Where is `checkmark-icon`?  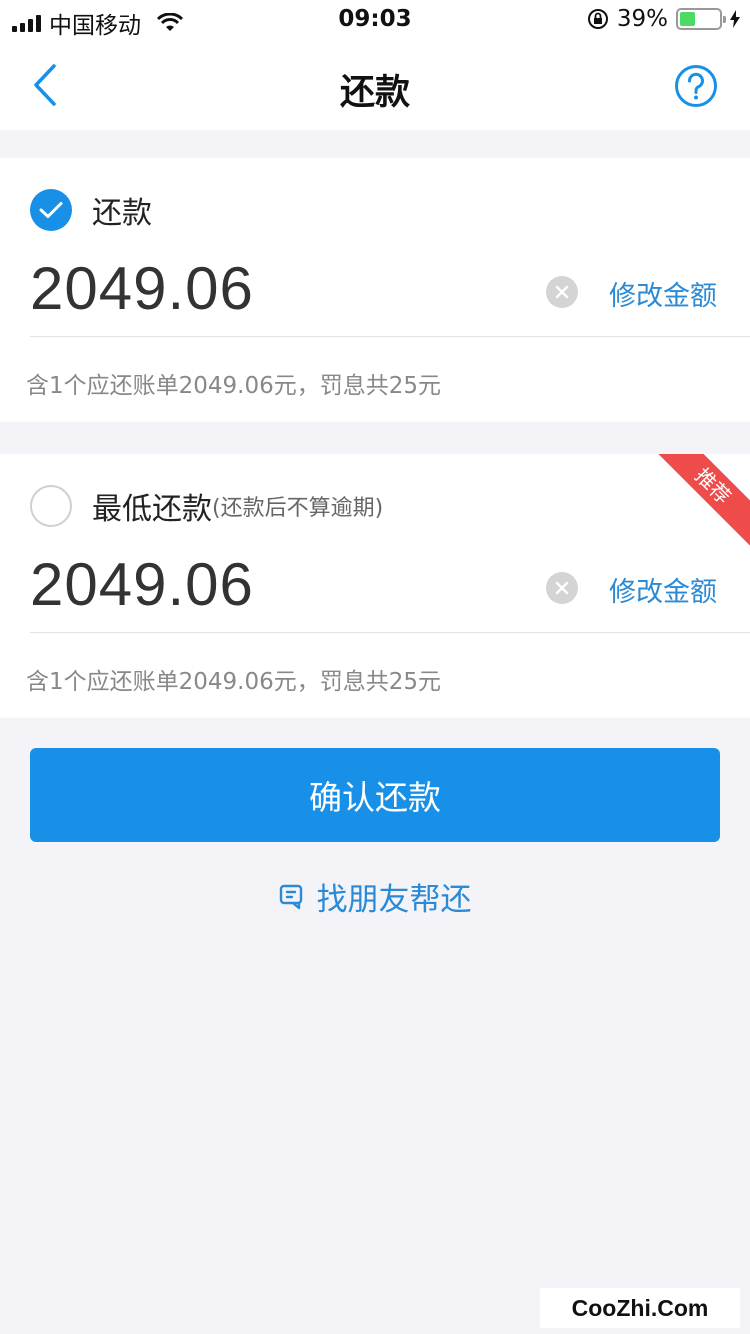 checkmark-icon is located at coordinates (51, 210).